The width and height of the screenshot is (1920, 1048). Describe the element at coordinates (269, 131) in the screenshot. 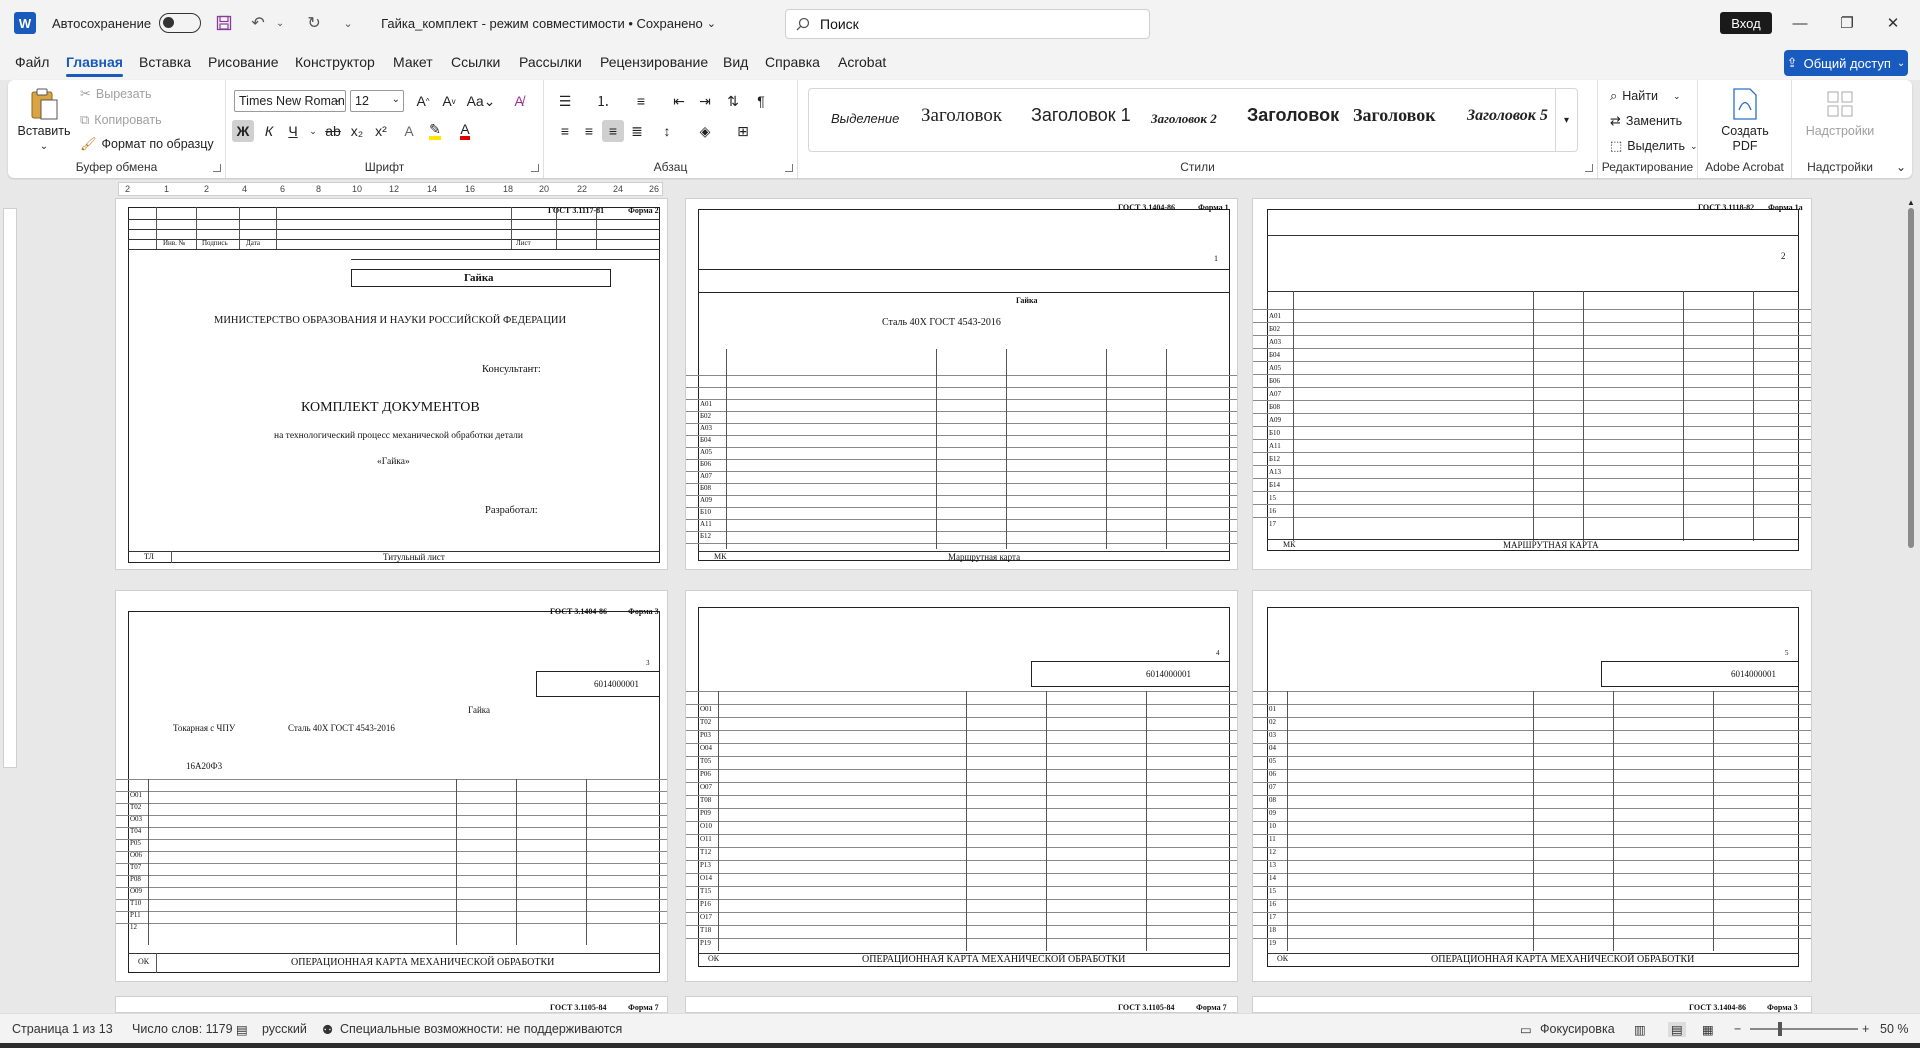

I see `italic-button: К` at that location.